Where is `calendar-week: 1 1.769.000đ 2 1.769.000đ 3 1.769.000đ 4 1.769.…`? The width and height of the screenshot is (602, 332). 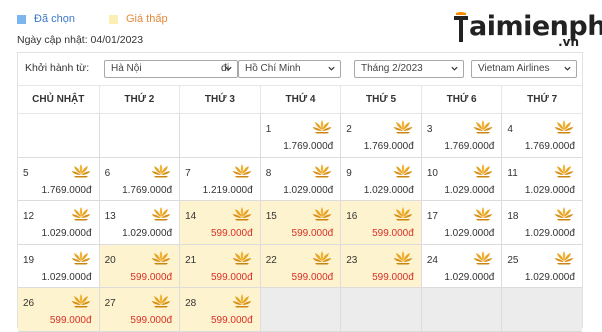
calendar-week: 1 1.769.000đ 2 1.769.000đ 3 1.769.000đ 4 1.769.… is located at coordinates (300, 136).